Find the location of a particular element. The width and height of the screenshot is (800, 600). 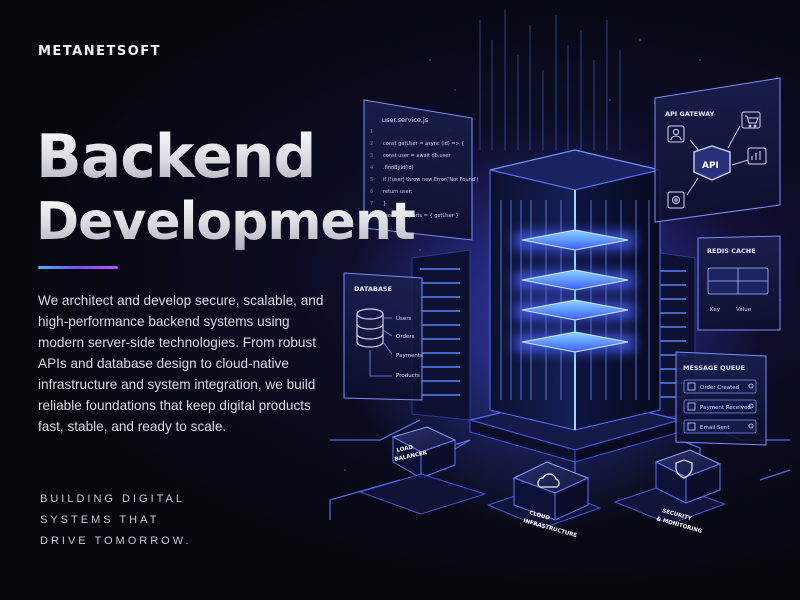

code-line: const user = await db.user is located at coordinates (417, 156).